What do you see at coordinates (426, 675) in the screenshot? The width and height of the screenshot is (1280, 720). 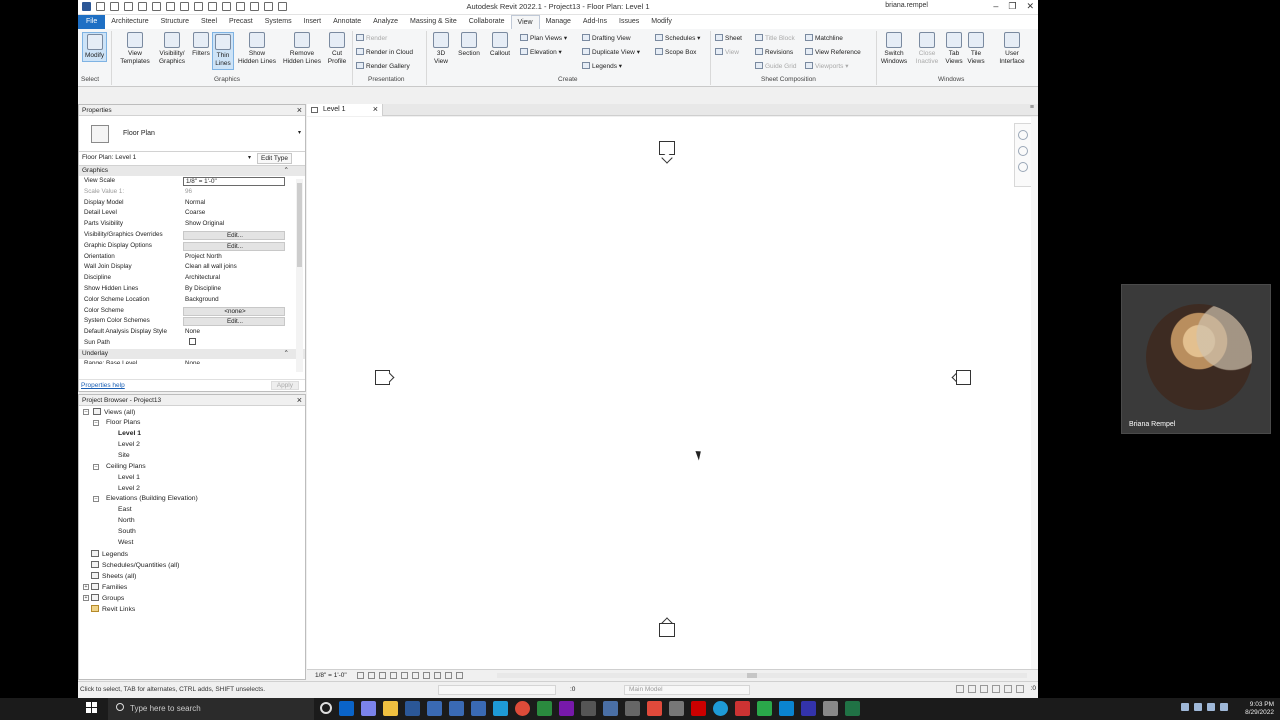 I see `temporary-hide-icon` at bounding box center [426, 675].